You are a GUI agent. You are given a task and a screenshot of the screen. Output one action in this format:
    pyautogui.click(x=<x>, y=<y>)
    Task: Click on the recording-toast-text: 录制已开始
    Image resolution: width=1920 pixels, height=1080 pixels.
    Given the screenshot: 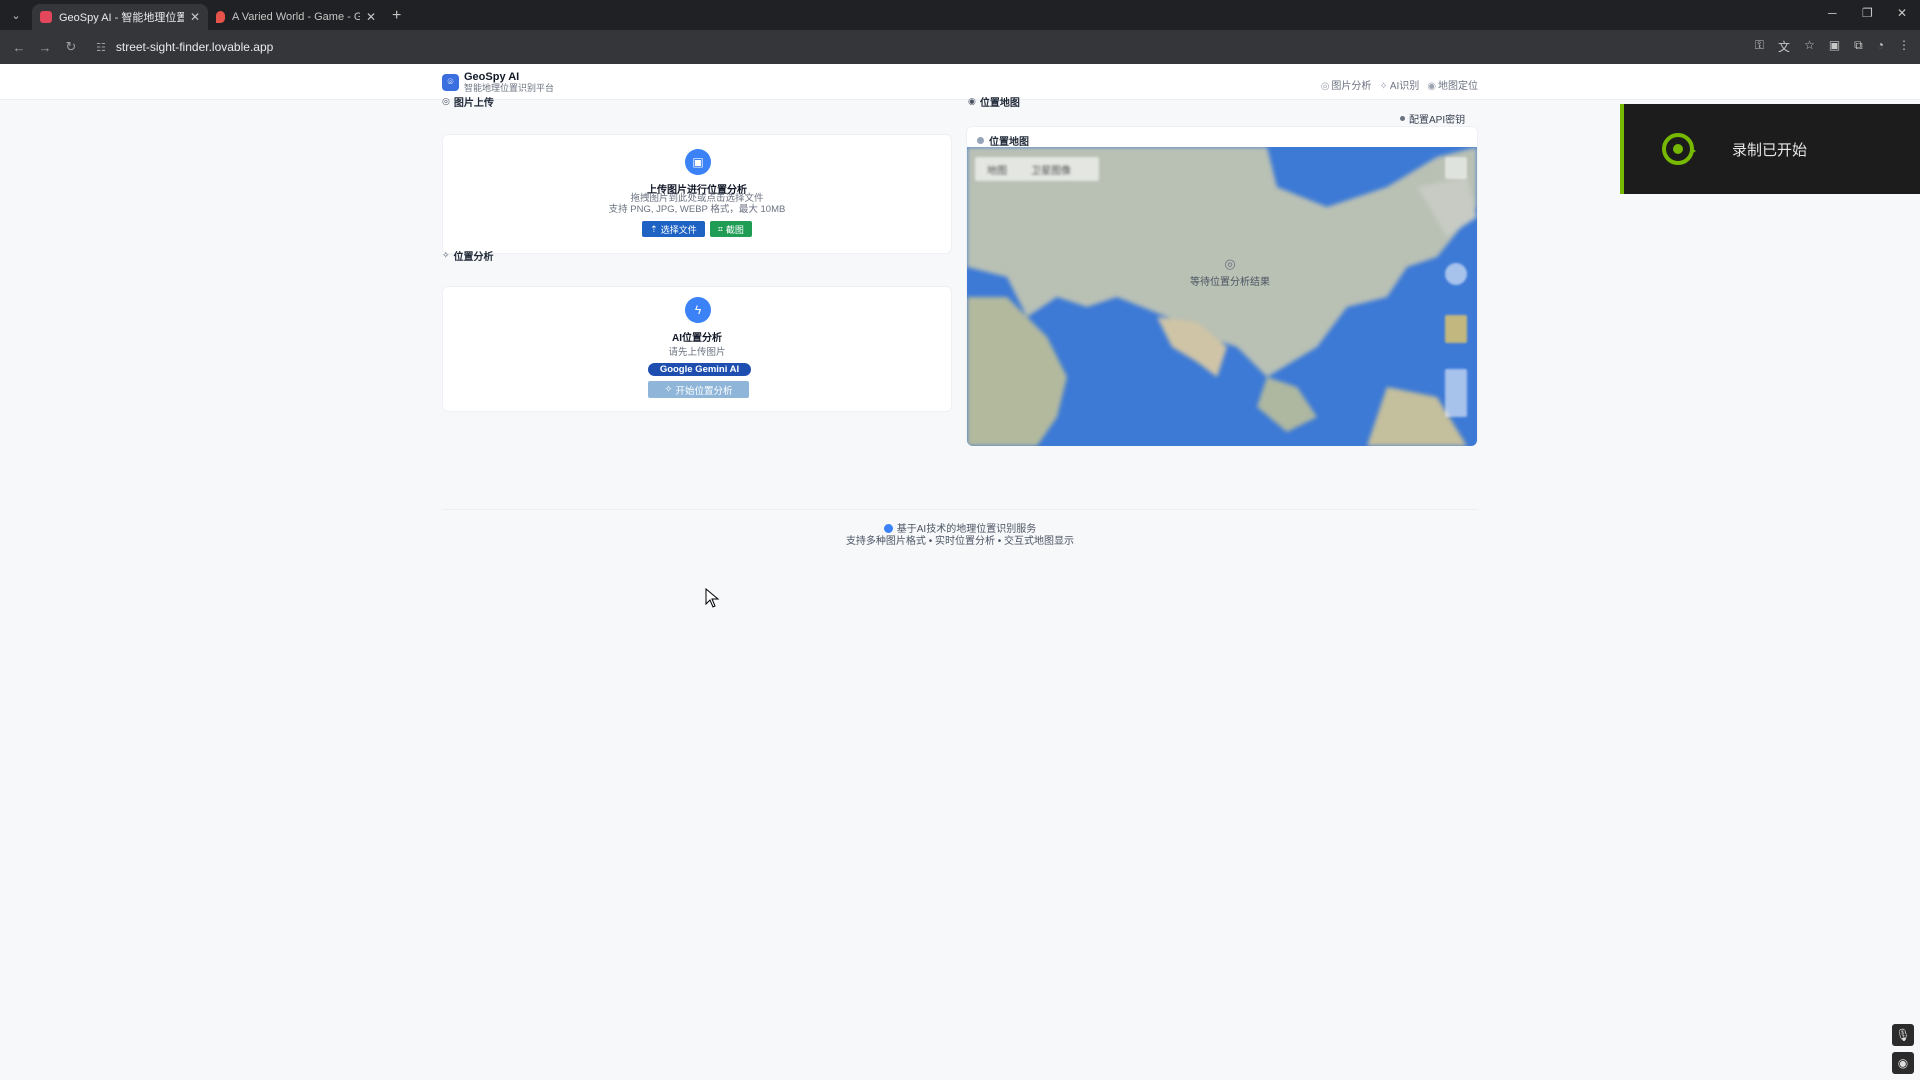 What is the action you would take?
    pyautogui.click(x=1770, y=150)
    